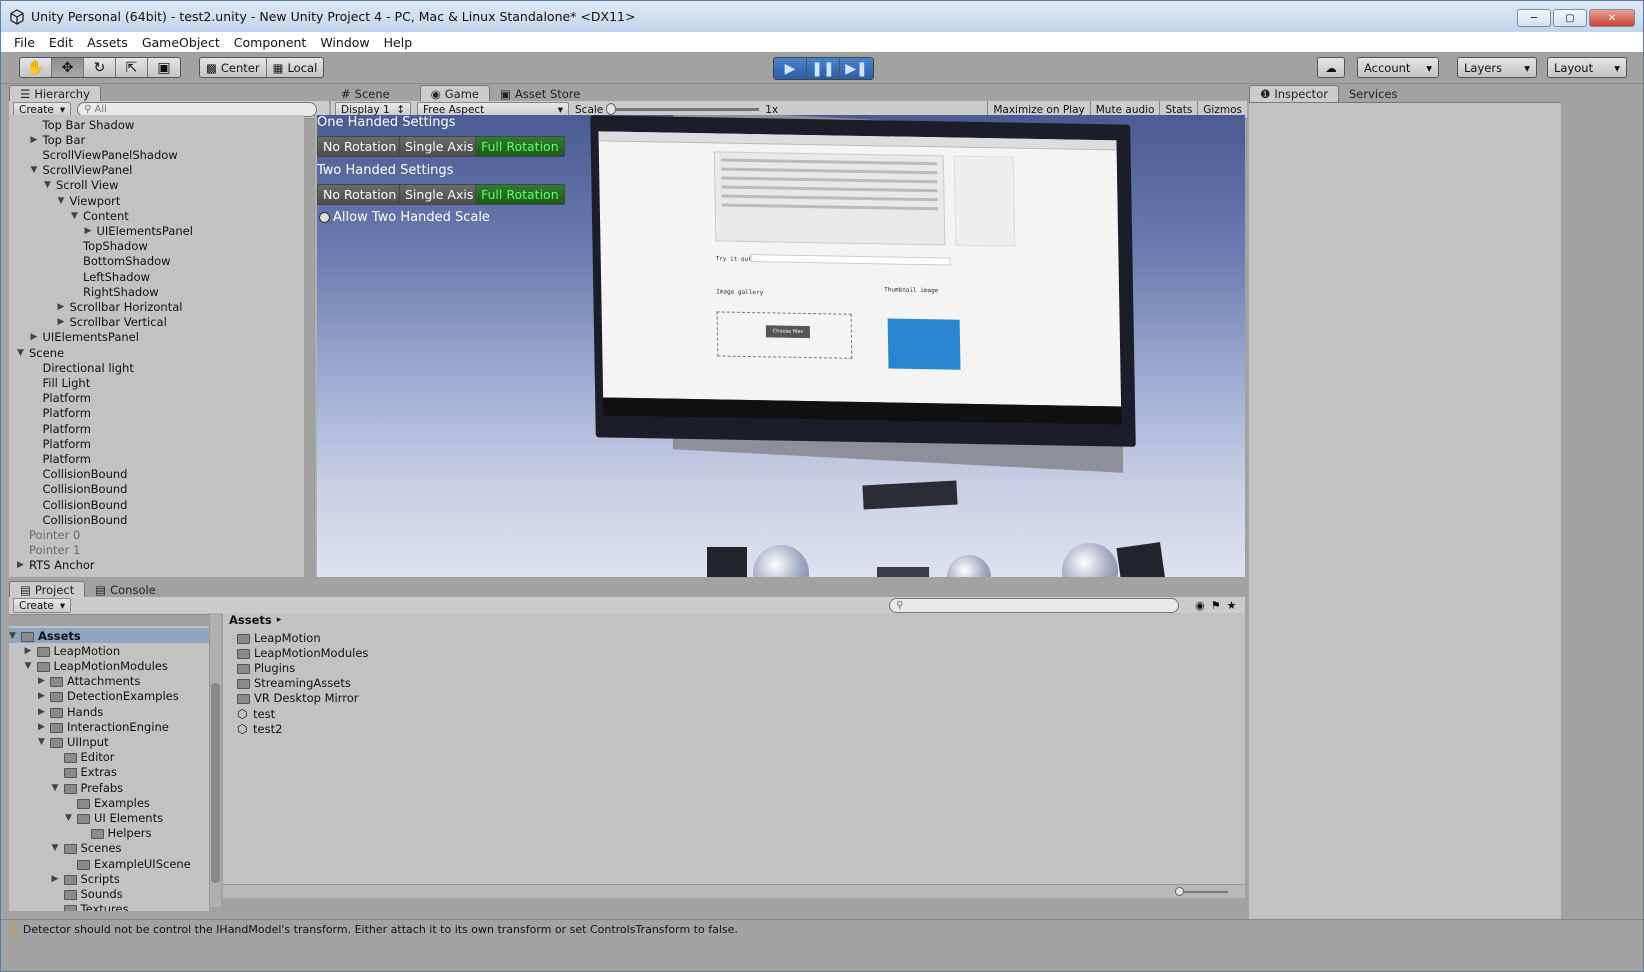 The image size is (1644, 972). What do you see at coordinates (81, 185) in the screenshot?
I see `hierarchy-item: ▼ Scroll View` at bounding box center [81, 185].